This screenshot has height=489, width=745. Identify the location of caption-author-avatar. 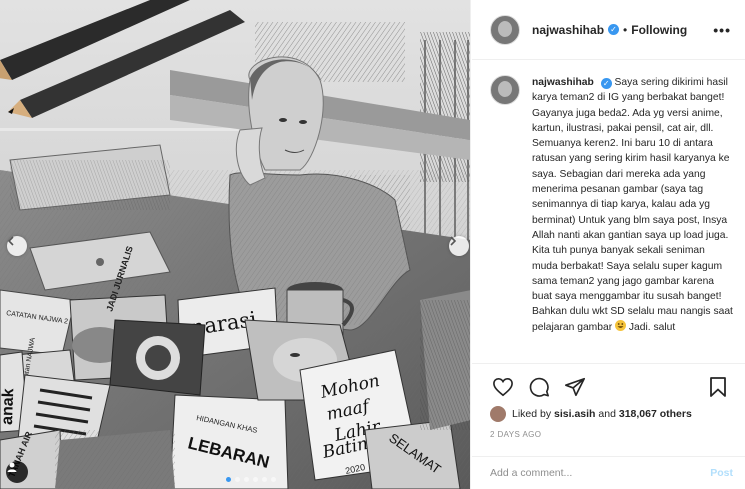
(505, 90).